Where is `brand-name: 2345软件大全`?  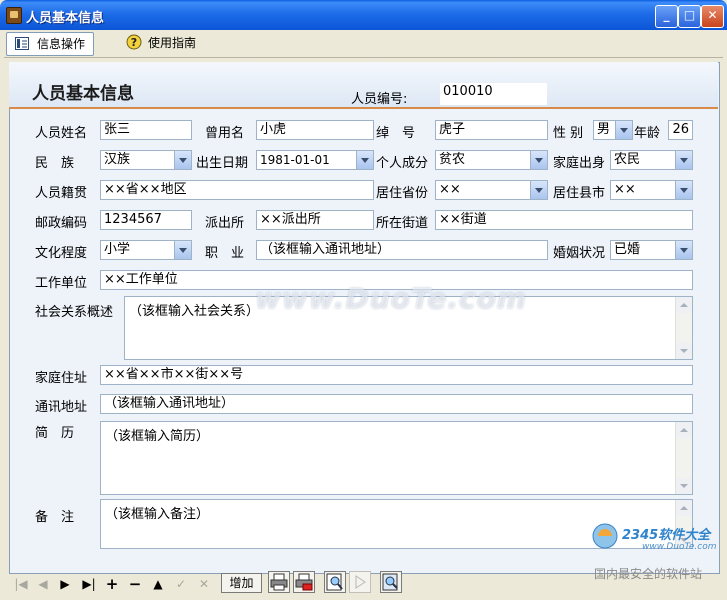 brand-name: 2345软件大全 is located at coordinates (666, 535).